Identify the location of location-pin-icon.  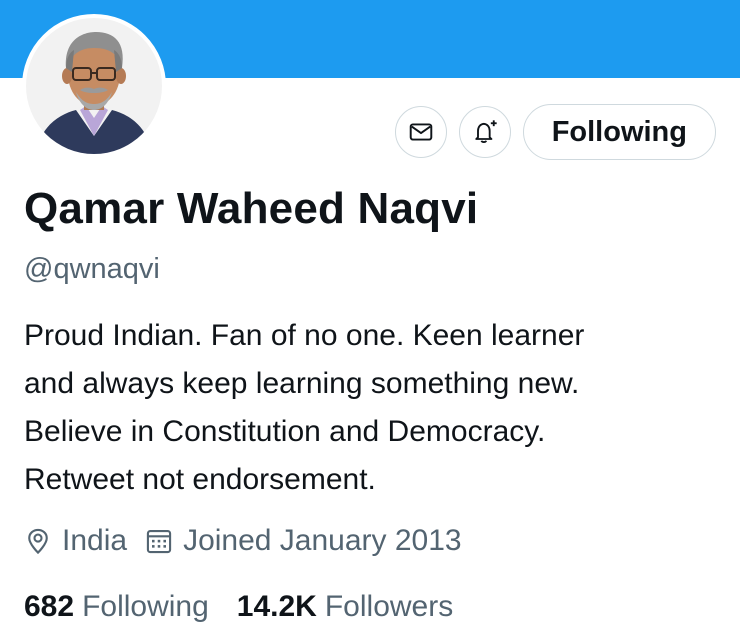
(38, 541).